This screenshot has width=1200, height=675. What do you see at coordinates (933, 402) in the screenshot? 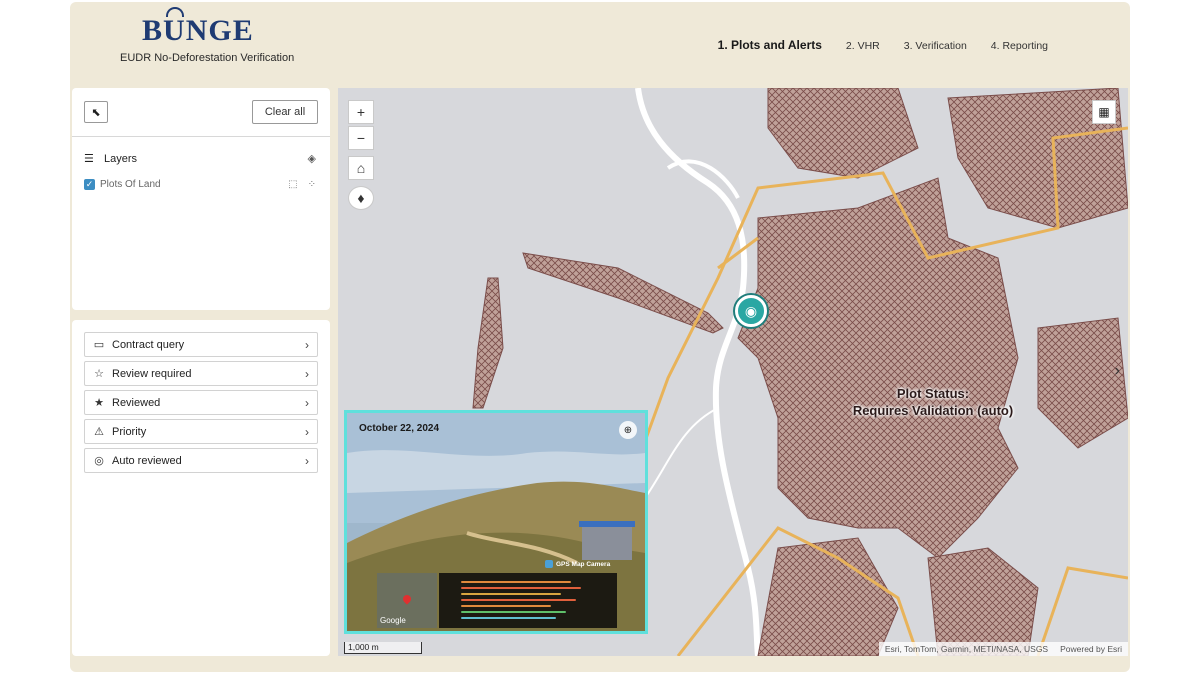
I see `plot-status-label: Plot Status: Requires Validation (auto)` at bounding box center [933, 402].